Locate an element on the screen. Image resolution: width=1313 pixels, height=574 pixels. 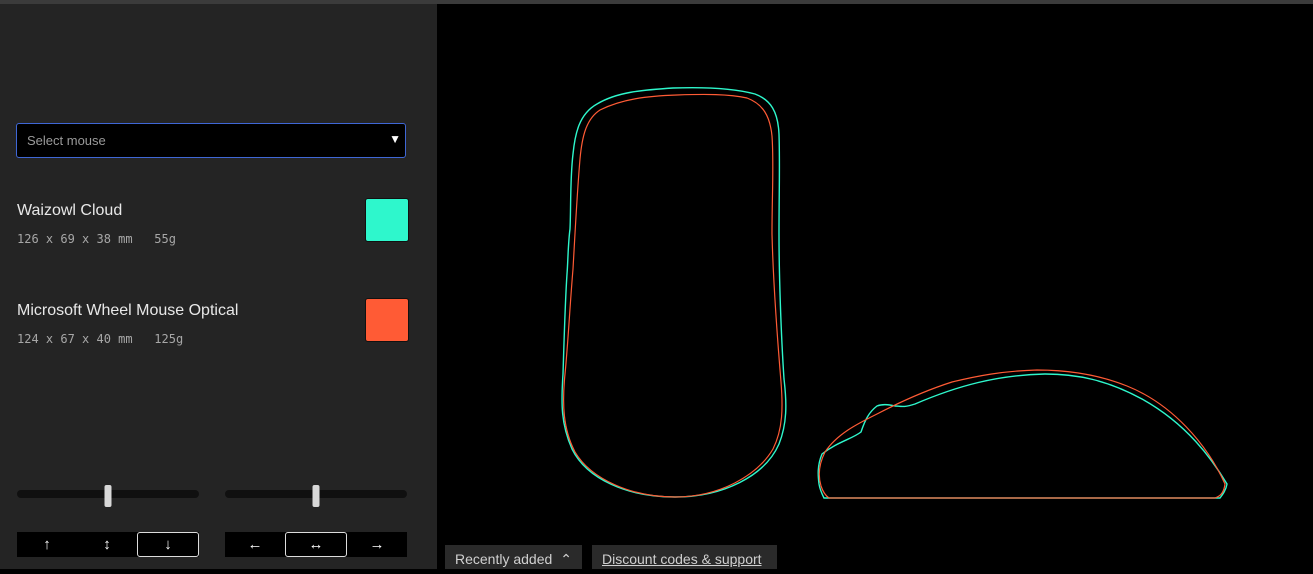
recently-added-tab: Recently added ⌃ is located at coordinates (513, 557).